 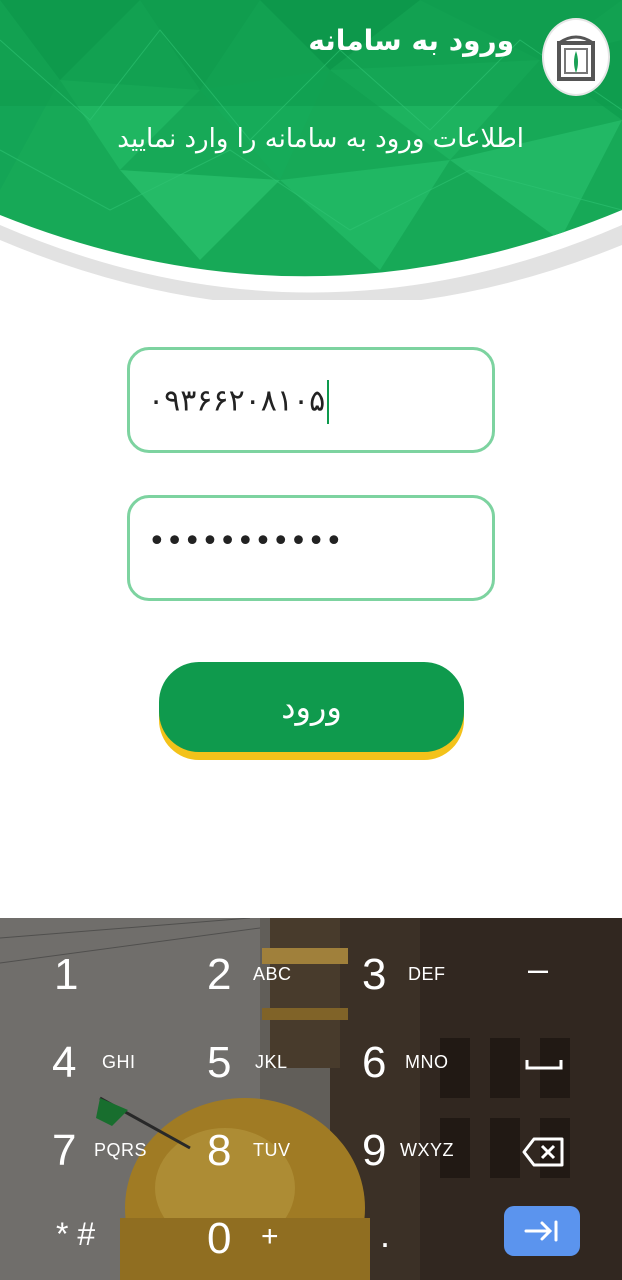 I want to click on key-5: 5 JKL, so click(x=255, y=1064).